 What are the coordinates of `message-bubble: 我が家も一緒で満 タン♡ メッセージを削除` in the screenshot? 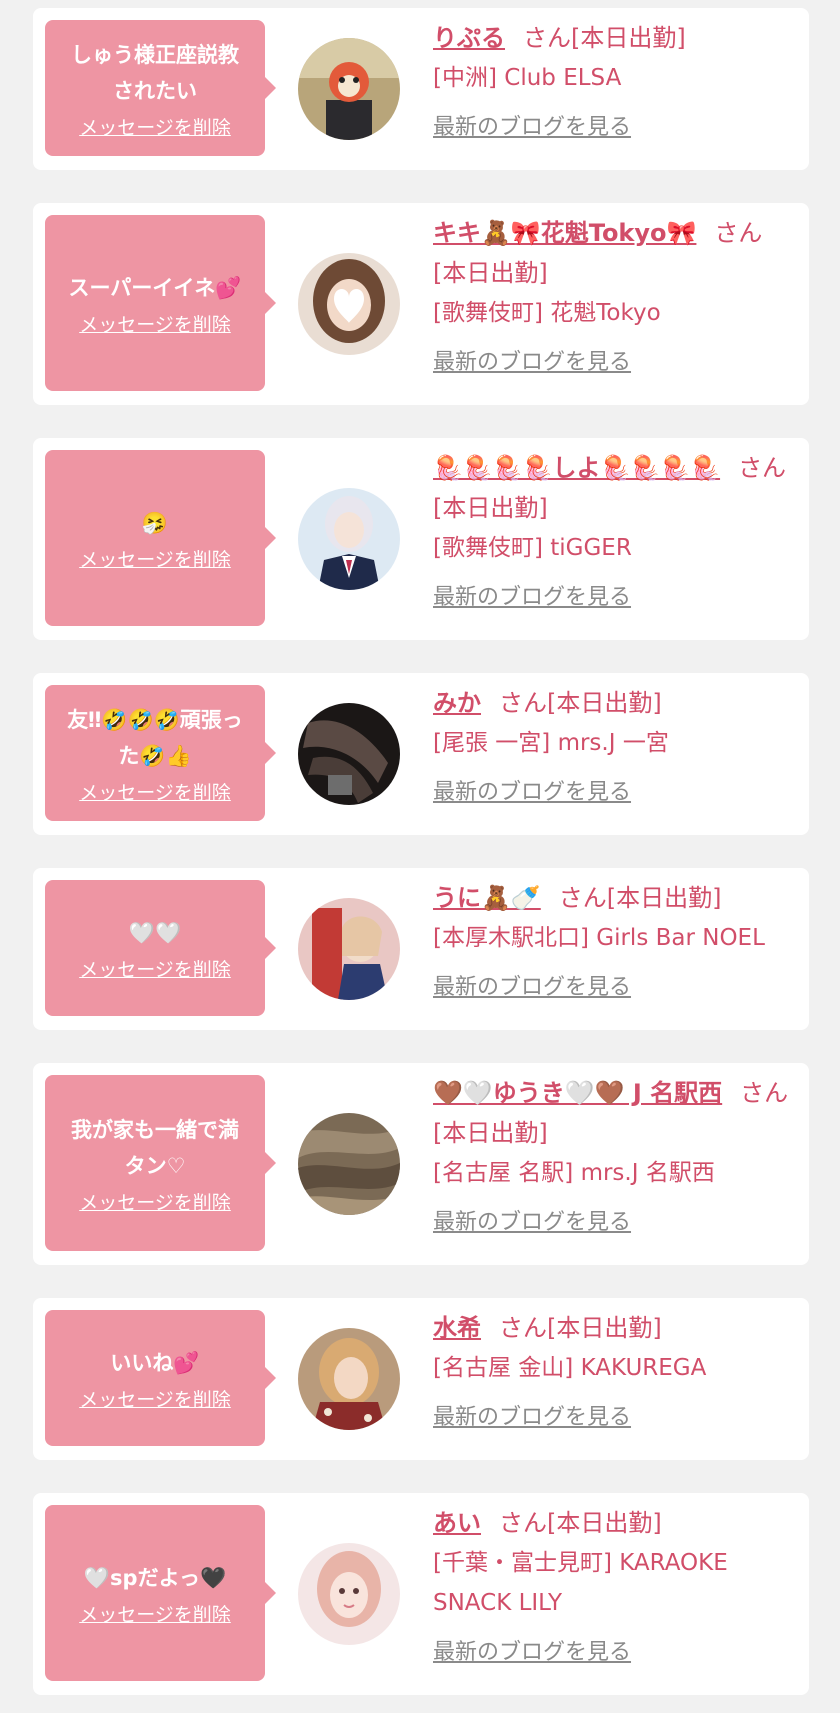 It's located at (160, 1163).